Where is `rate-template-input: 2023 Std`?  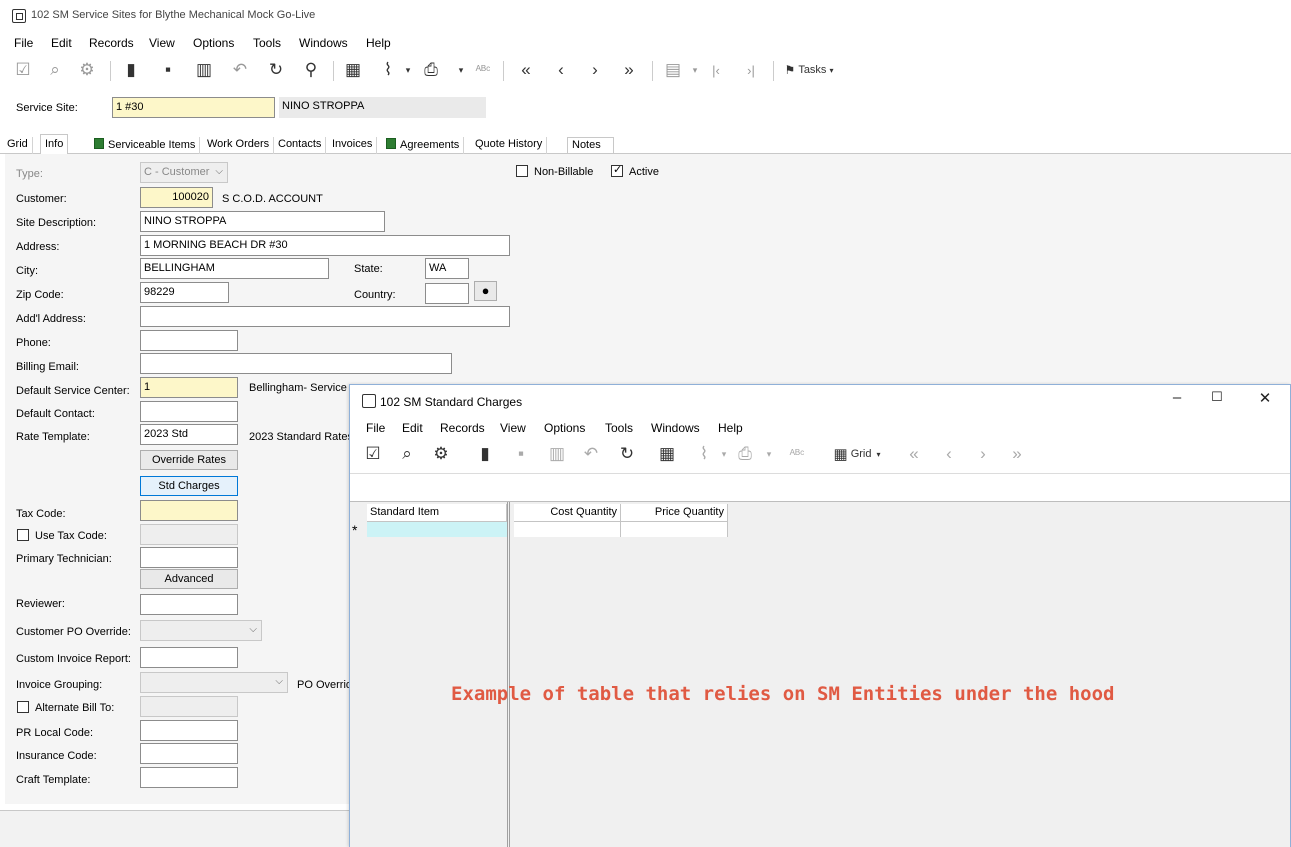
rate-template-input: 2023 Std is located at coordinates (189, 434).